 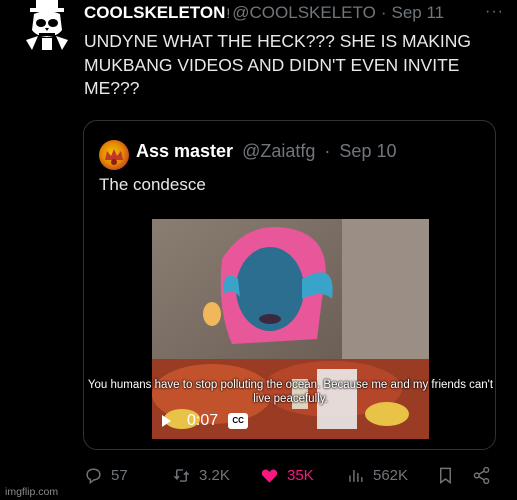 I want to click on quote-author-avatar, so click(x=114, y=155).